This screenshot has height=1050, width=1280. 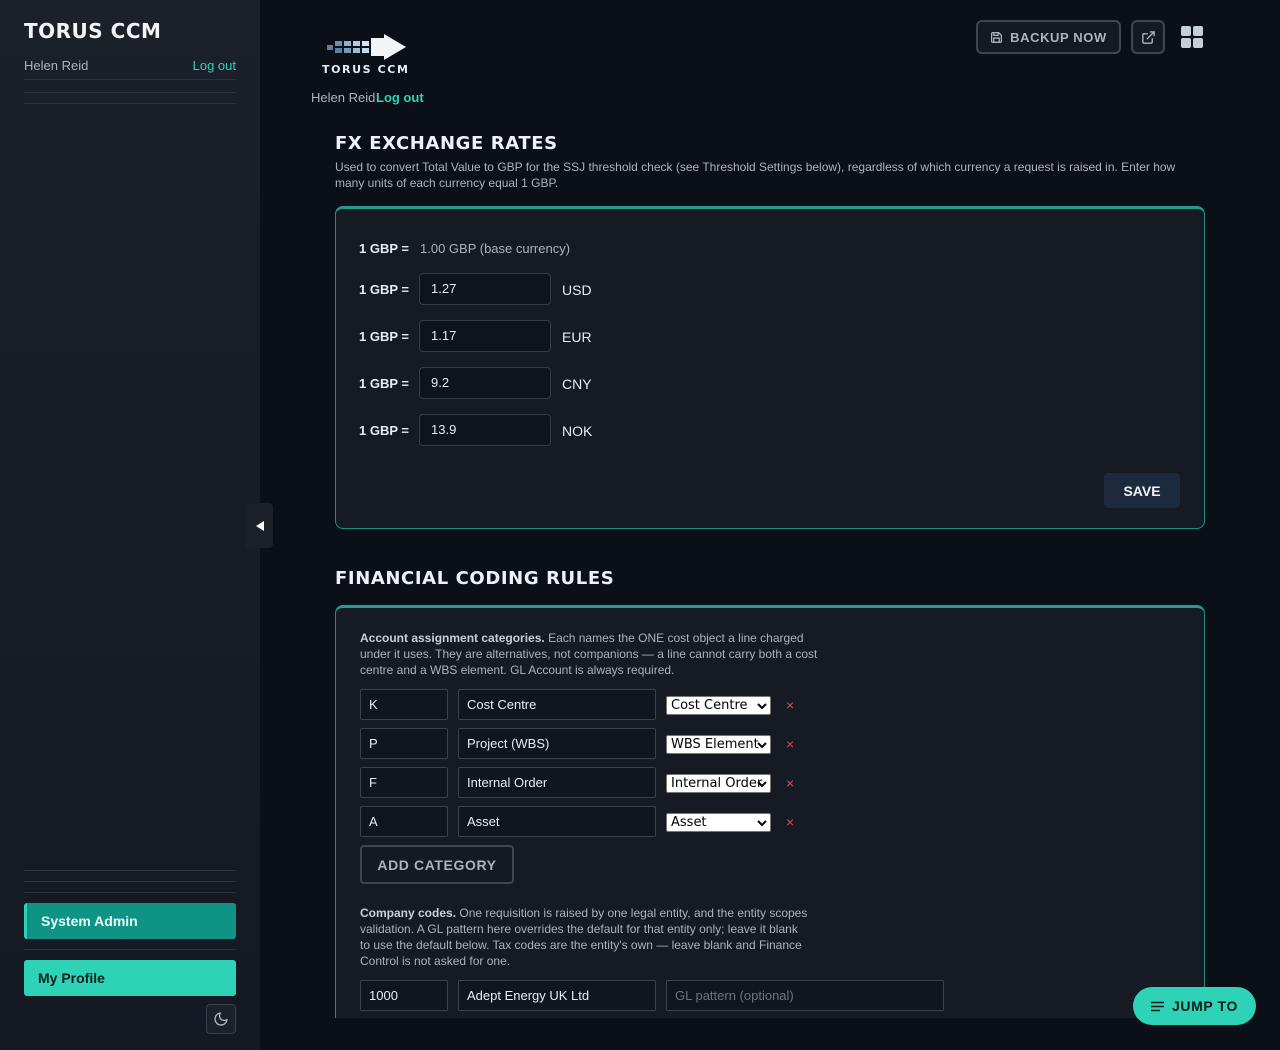 I want to click on category-name-input: Internal Order, so click(x=557, y=782).